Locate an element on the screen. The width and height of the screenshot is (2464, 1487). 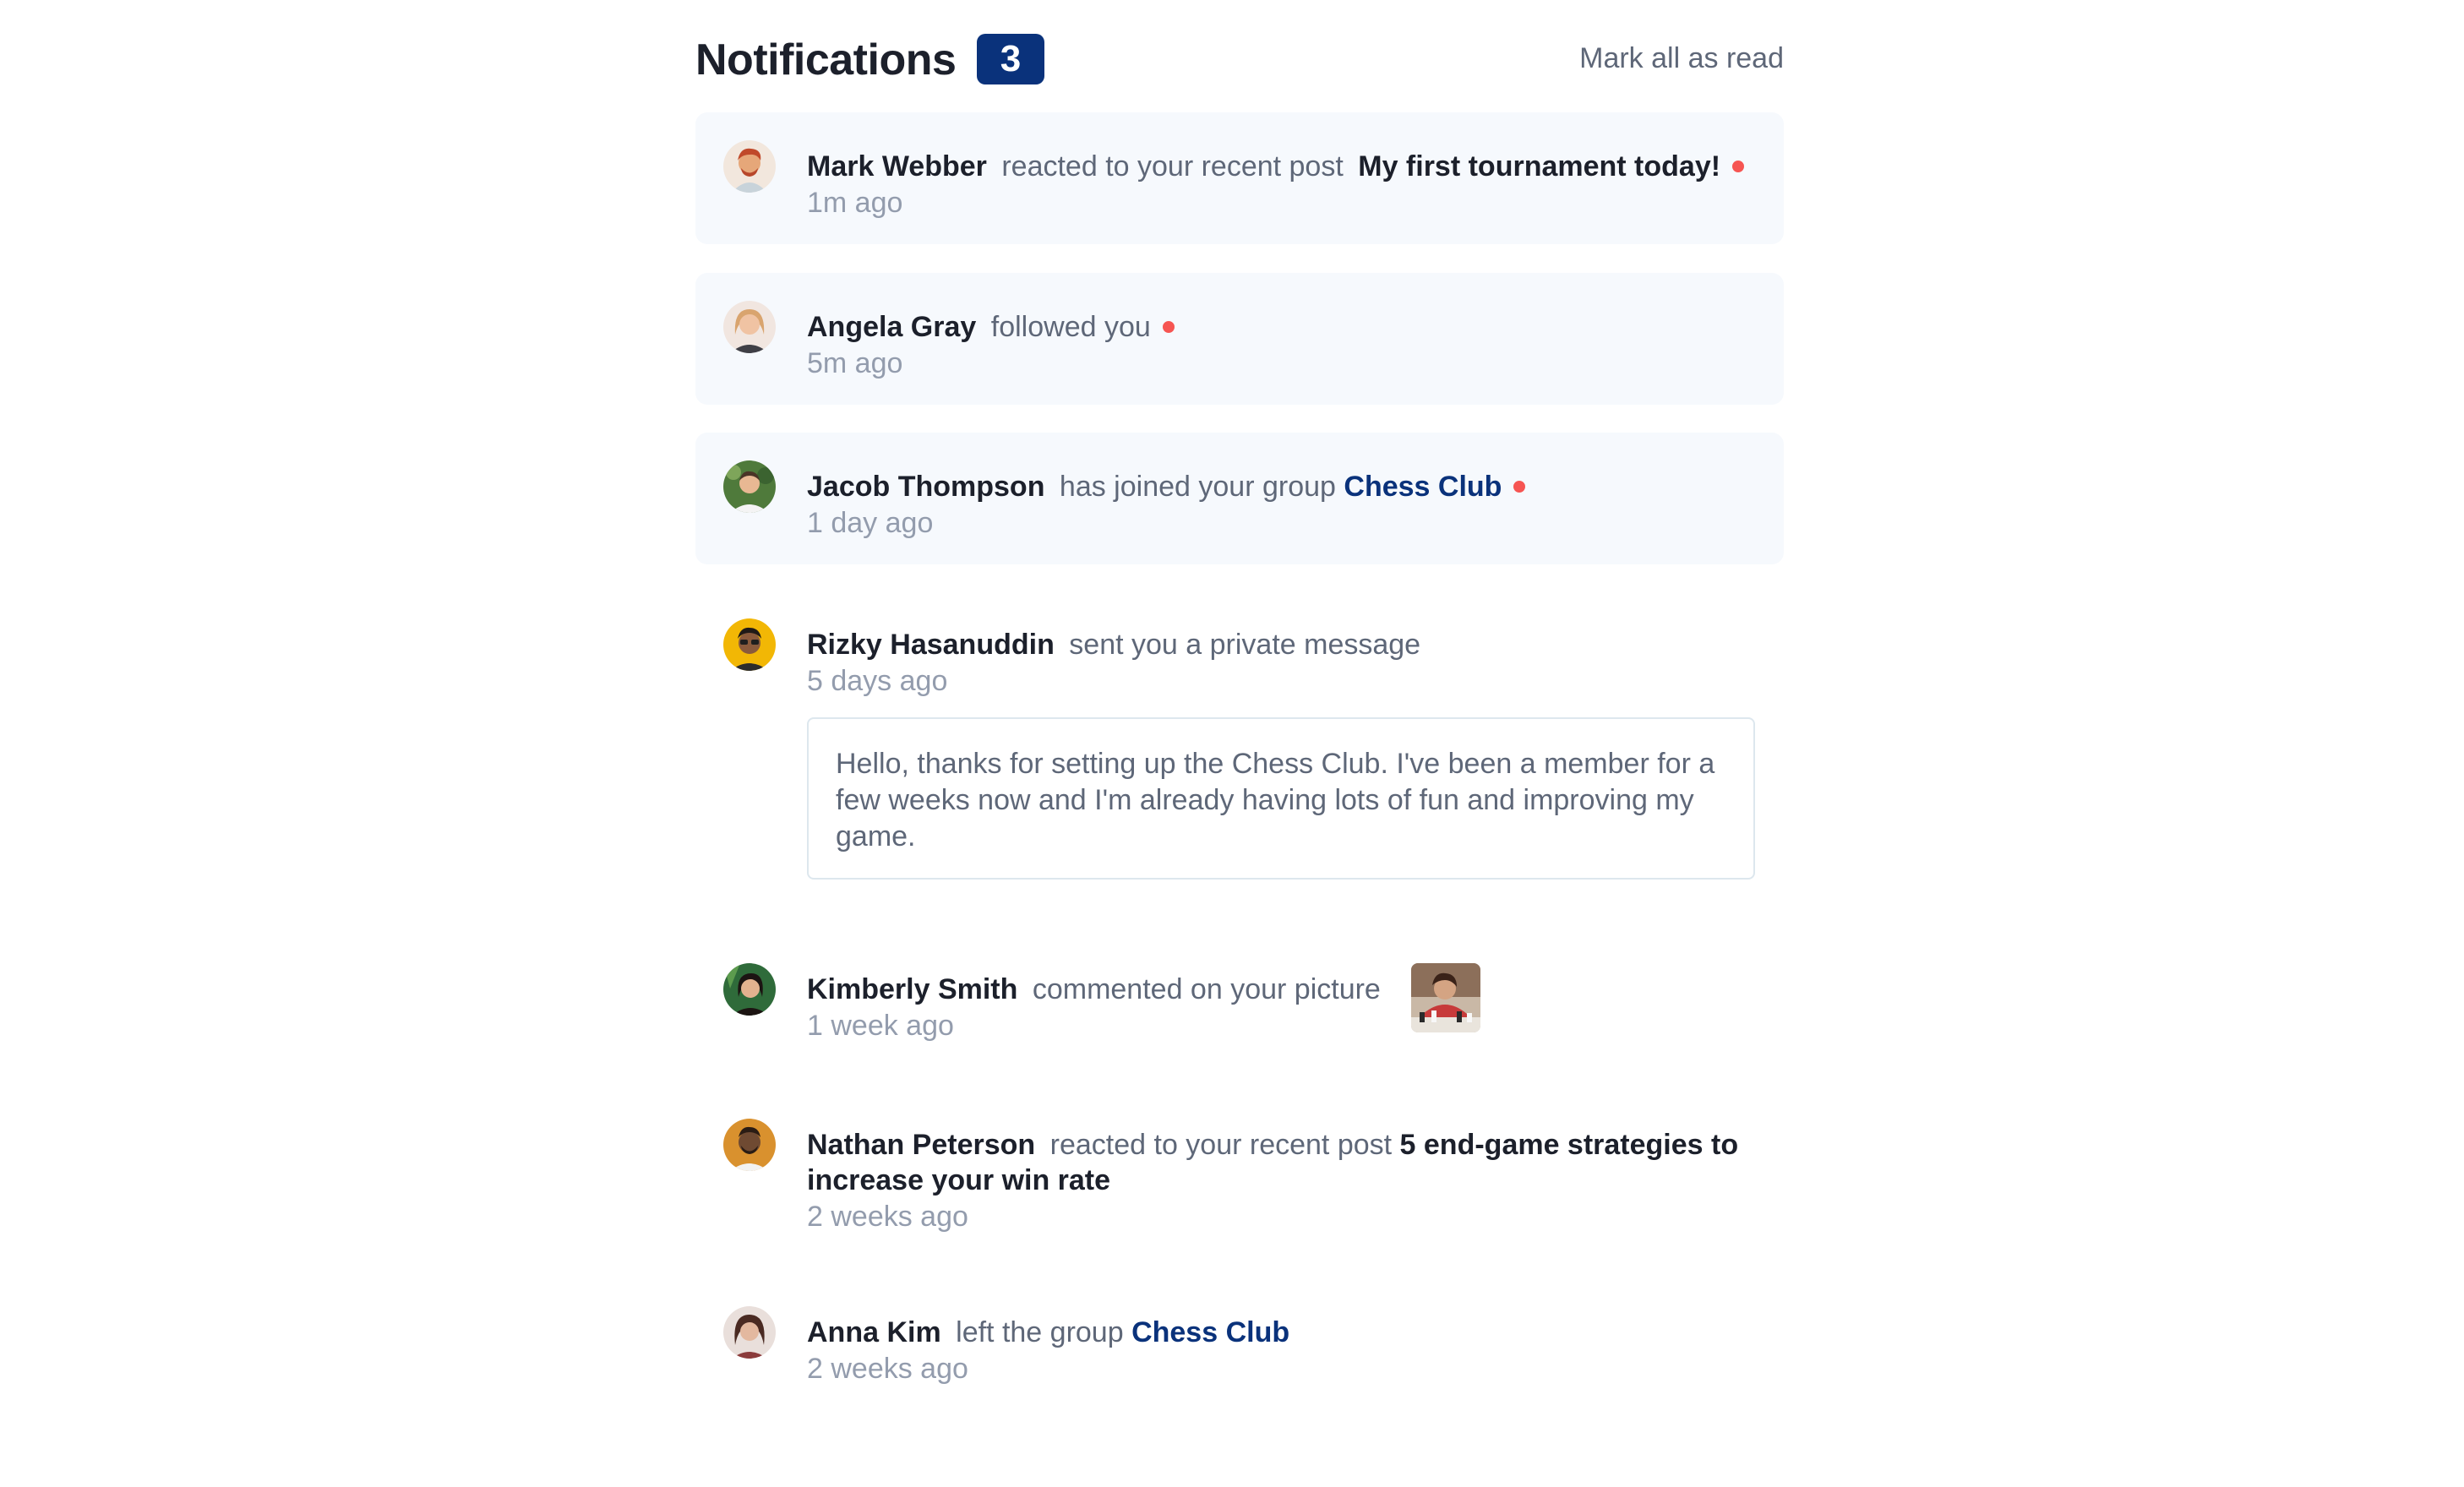
picture-icon is located at coordinates (1445, 997).